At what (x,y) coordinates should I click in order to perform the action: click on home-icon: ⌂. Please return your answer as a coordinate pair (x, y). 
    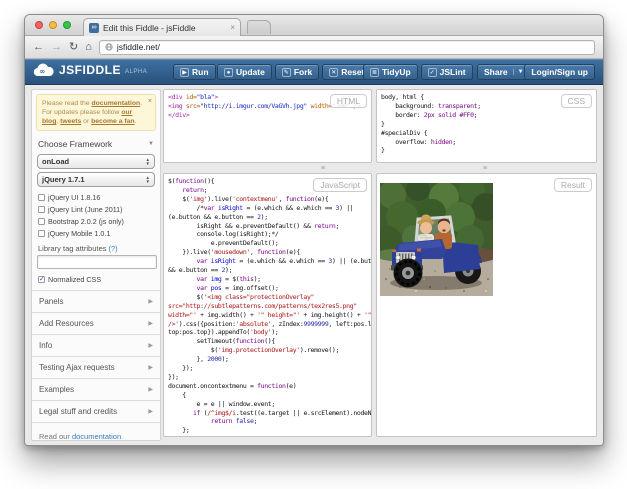
    Looking at the image, I should click on (88, 47).